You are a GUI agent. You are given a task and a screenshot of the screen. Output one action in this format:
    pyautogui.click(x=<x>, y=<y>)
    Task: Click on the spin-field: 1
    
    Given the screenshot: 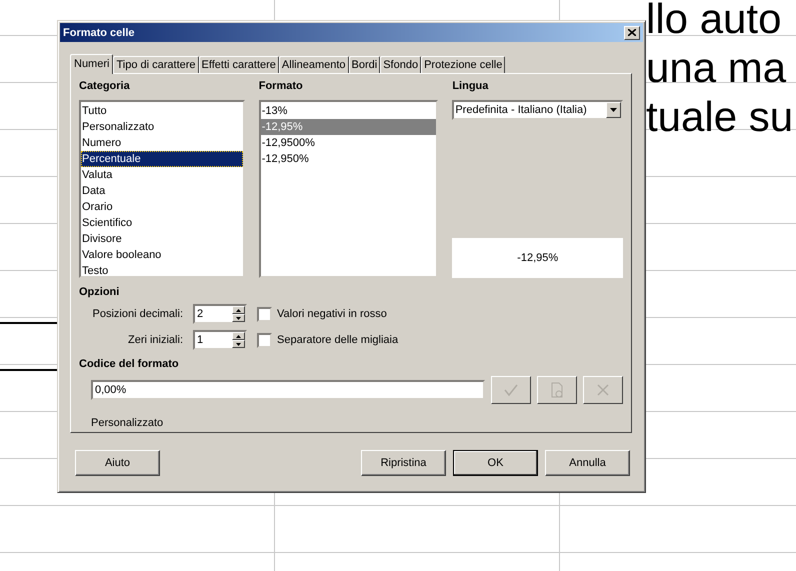 What is the action you would take?
    pyautogui.click(x=220, y=340)
    